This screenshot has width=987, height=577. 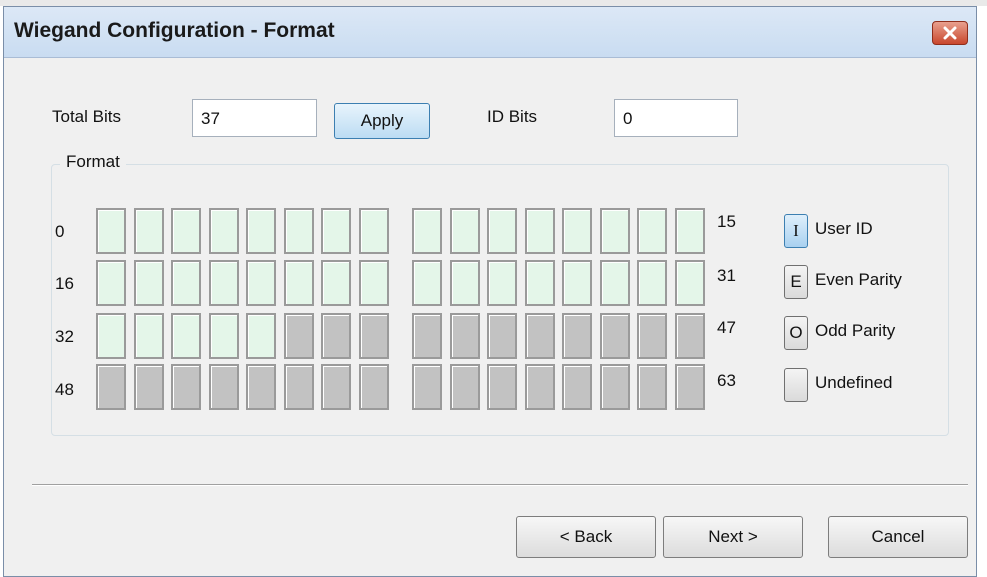 I want to click on next-button: Next >, so click(x=733, y=537).